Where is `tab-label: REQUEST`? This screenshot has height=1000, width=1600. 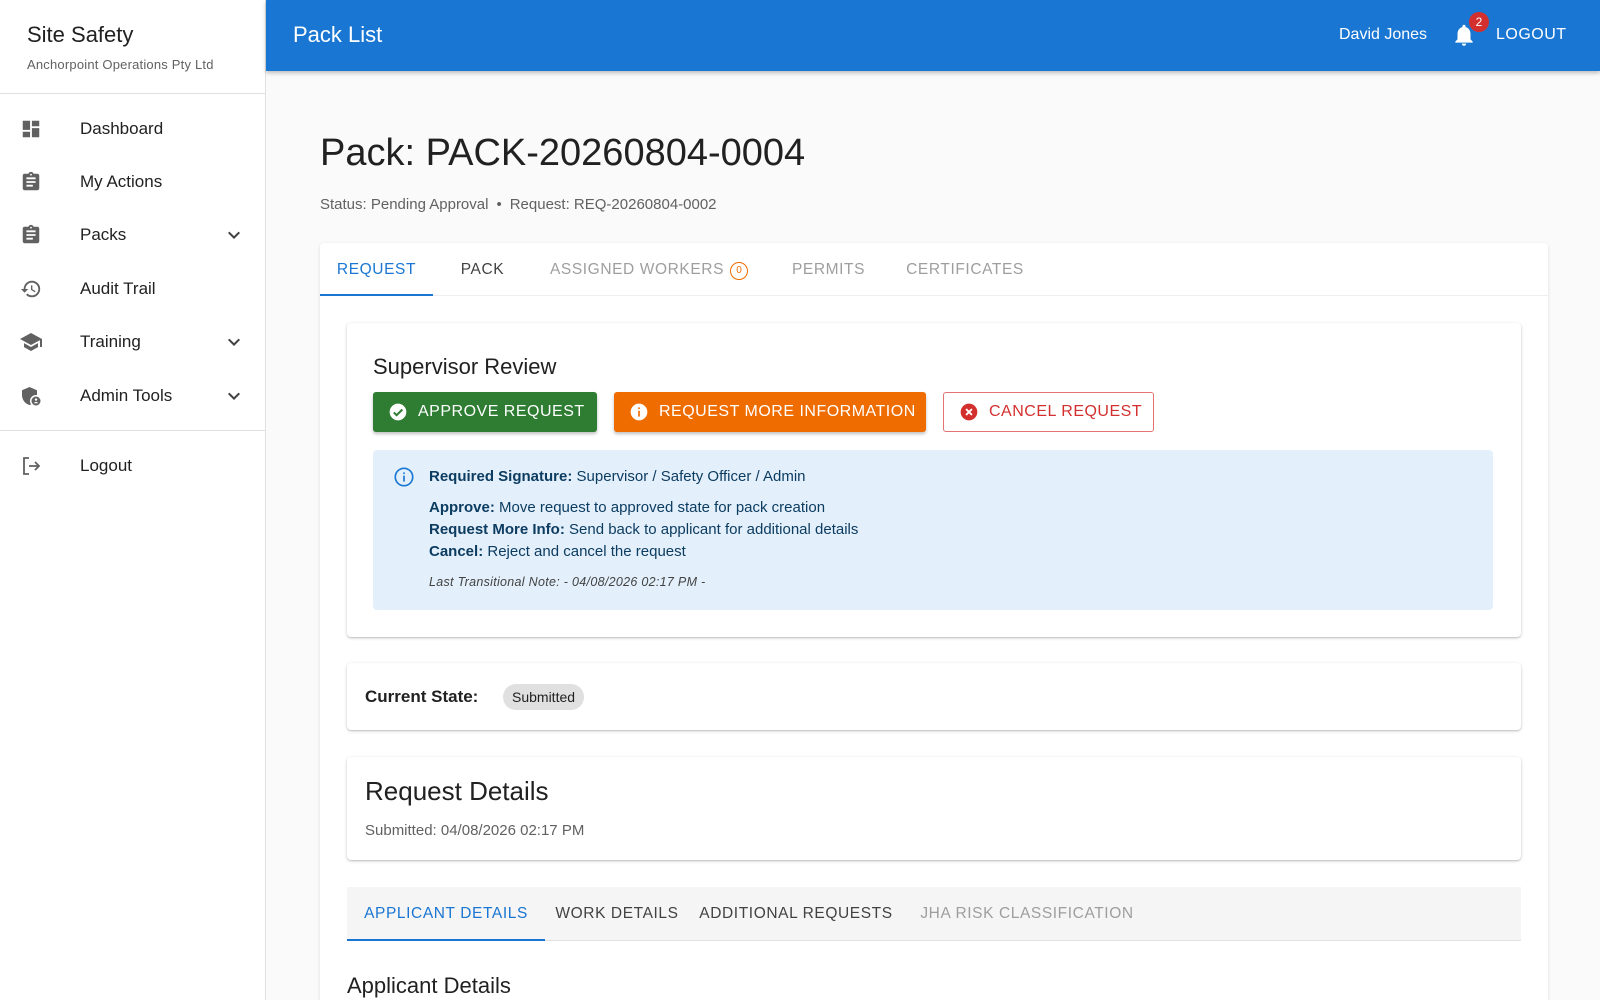 tab-label: REQUEST is located at coordinates (376, 269).